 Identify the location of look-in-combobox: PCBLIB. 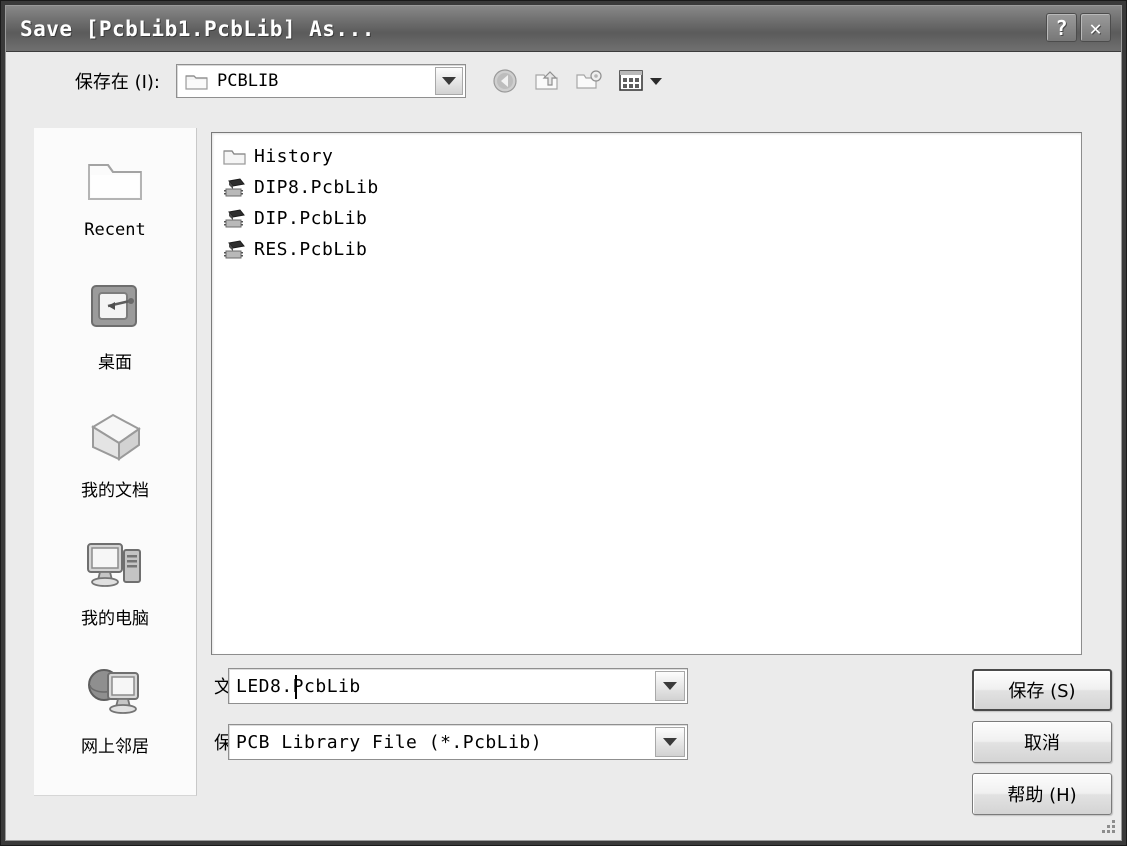
(321, 81).